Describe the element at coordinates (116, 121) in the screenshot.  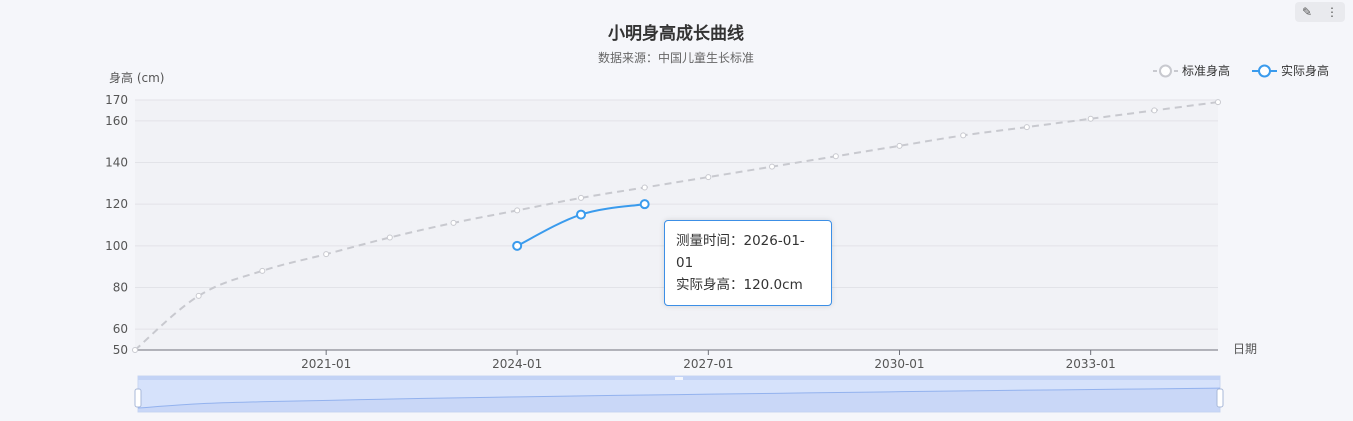
I see `y-tick-label: 160` at that location.